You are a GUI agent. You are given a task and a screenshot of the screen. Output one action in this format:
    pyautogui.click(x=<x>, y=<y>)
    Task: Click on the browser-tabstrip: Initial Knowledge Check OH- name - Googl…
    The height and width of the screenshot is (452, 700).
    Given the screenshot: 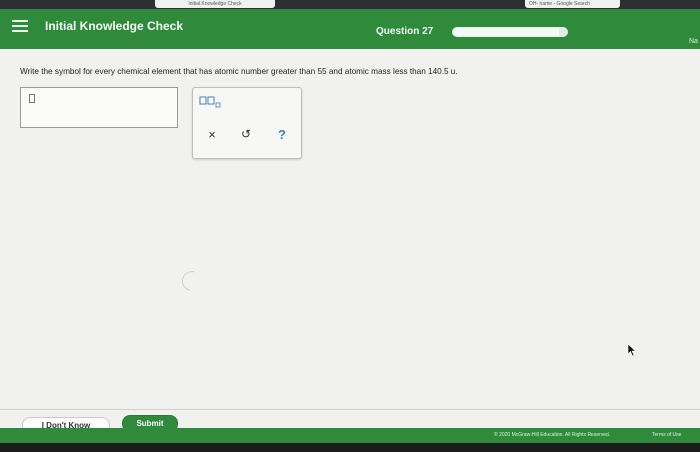 What is the action you would take?
    pyautogui.click(x=350, y=4)
    